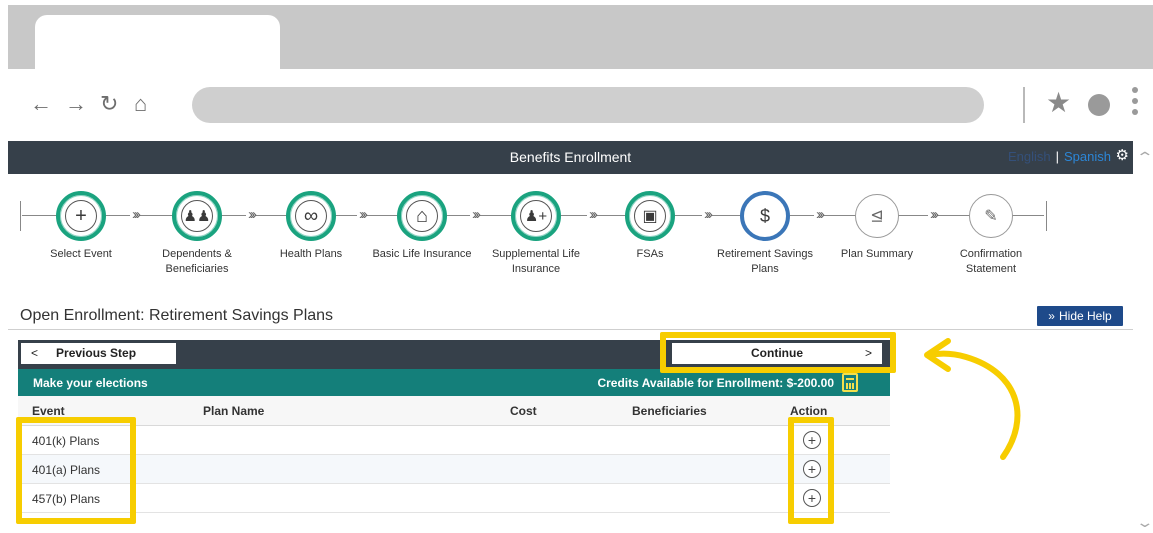 This screenshot has height=533, width=1153. I want to click on plus-circle-icon: +, so click(81, 216).